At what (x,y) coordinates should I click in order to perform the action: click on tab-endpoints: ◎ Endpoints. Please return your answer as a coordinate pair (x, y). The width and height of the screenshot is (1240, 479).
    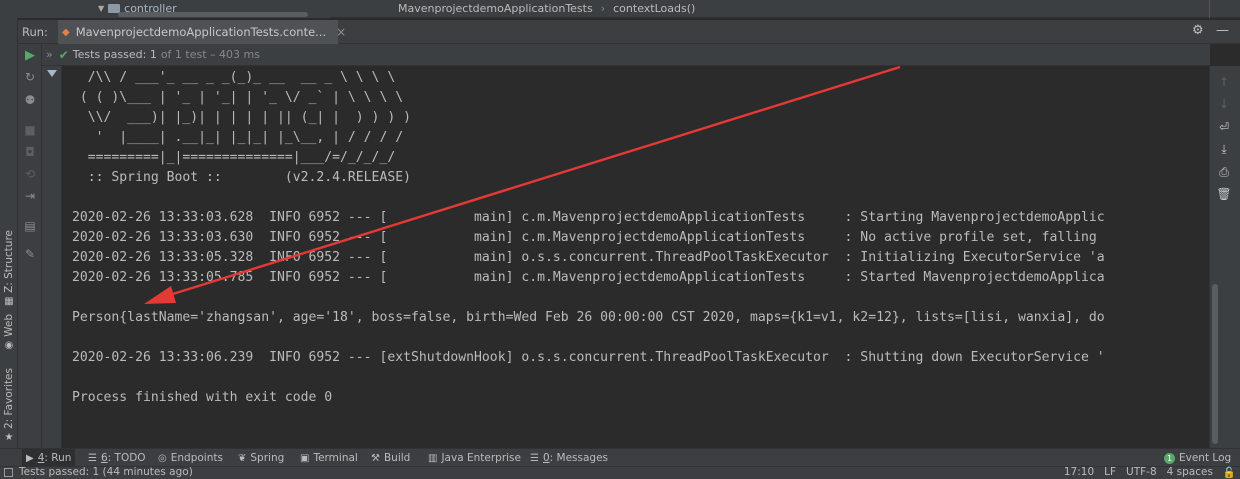
    Looking at the image, I should click on (190, 458).